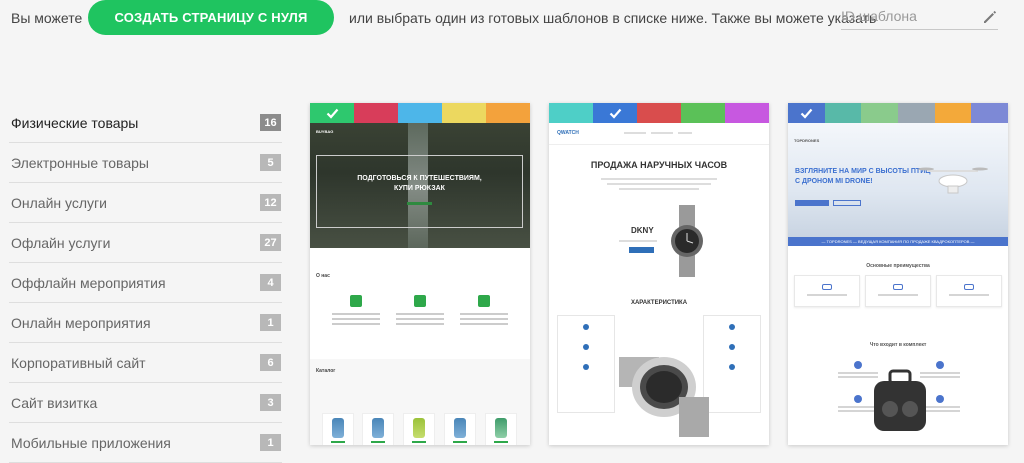  Describe the element at coordinates (834, 181) in the screenshot. I see `preview-hero-line-2: С ДРОНОМ MI DRONE!` at that location.